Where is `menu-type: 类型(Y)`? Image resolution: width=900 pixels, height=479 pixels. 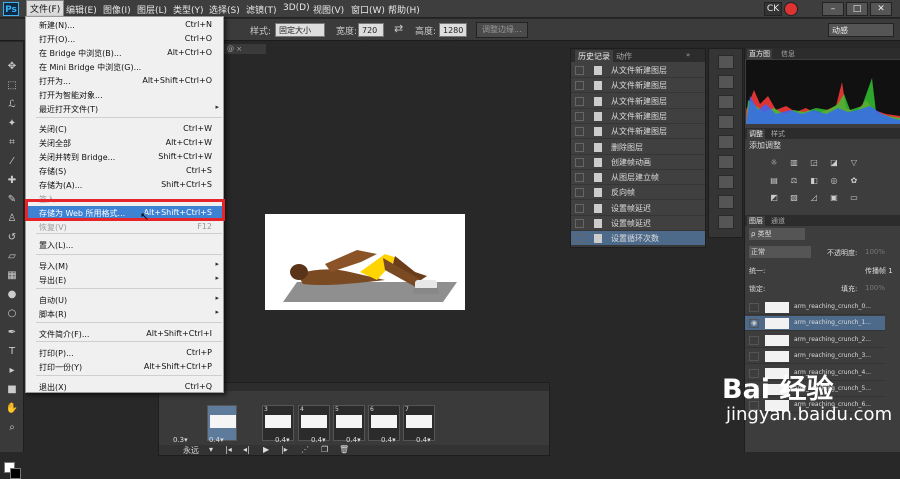 menu-type: 类型(Y) is located at coordinates (188, 9).